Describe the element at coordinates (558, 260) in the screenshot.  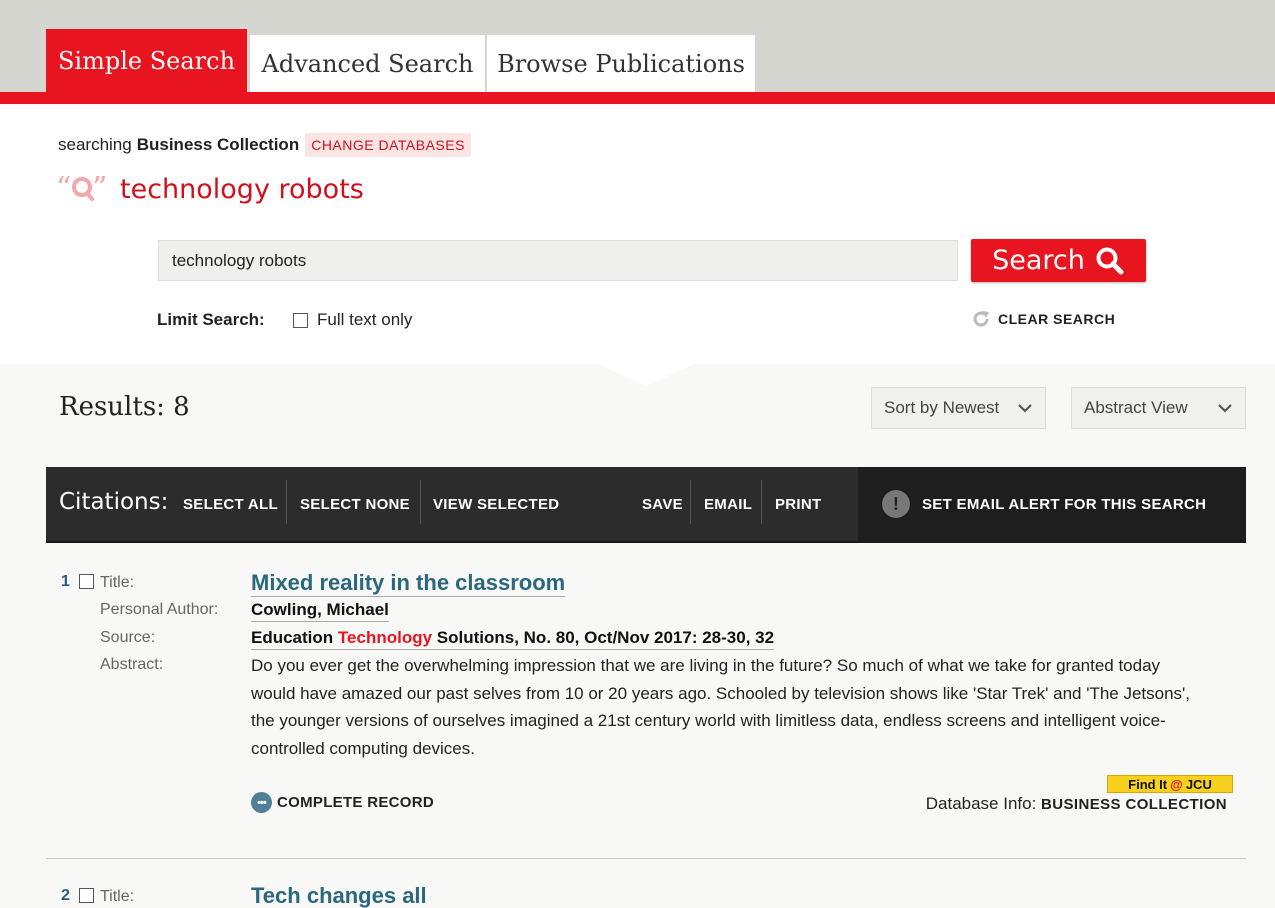
I see `search-input` at that location.